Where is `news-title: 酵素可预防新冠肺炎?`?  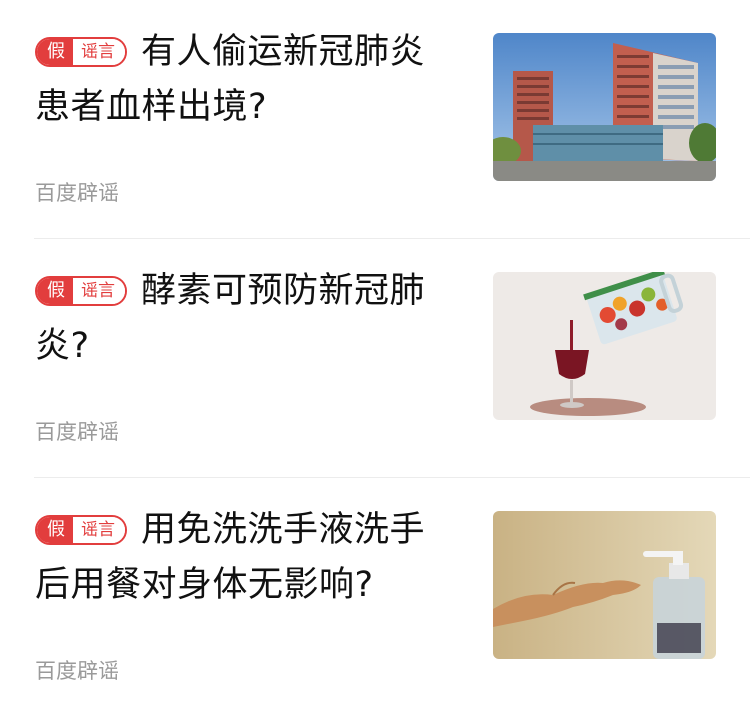 news-title: 酵素可预防新冠肺炎? is located at coordinates (245, 319).